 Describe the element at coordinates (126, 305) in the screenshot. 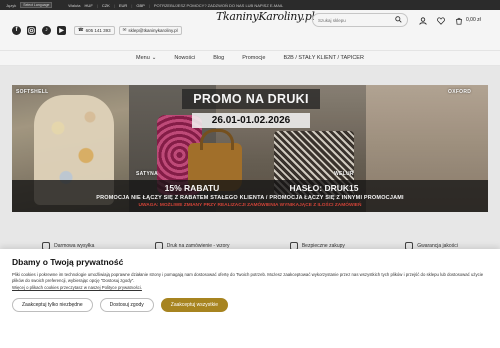

I see `customize-consent-button: Dostosuj zgody` at that location.